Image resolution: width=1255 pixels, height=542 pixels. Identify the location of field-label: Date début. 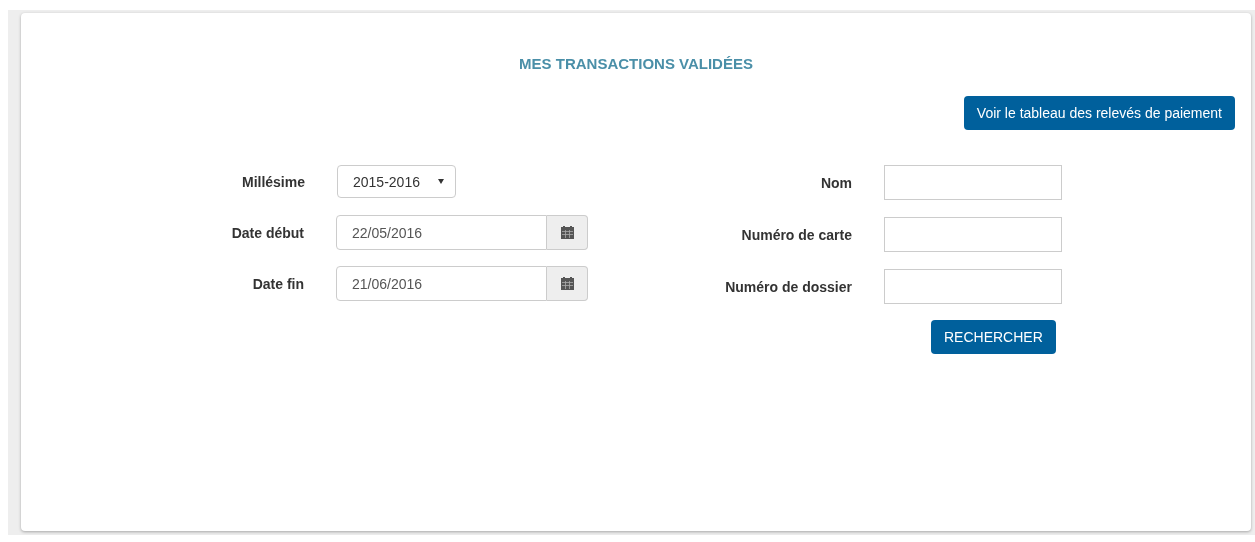
(267, 232).